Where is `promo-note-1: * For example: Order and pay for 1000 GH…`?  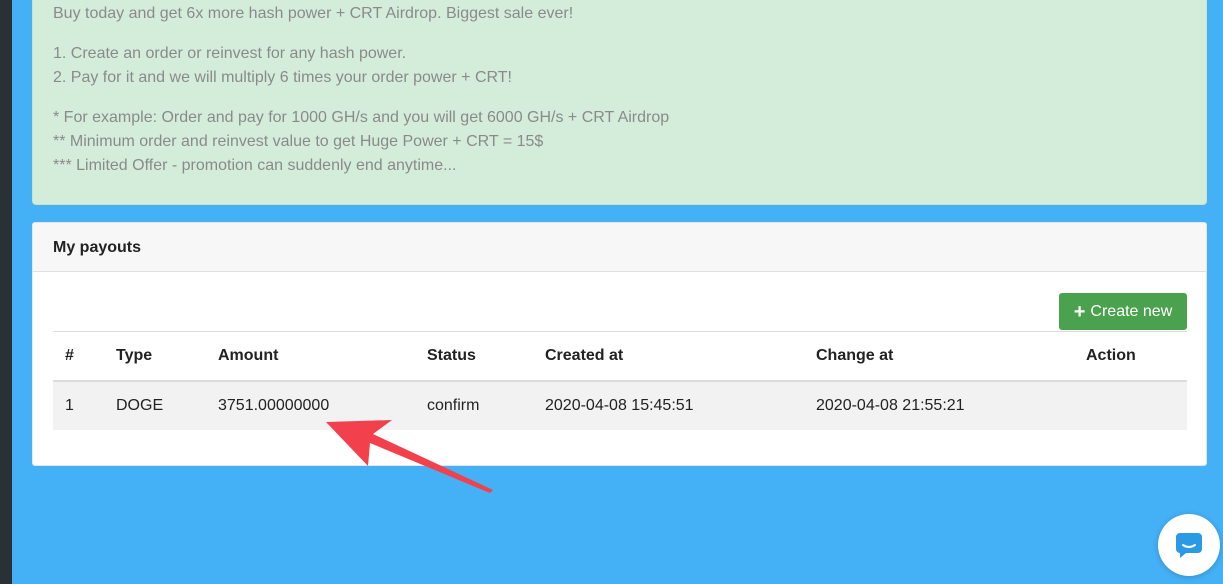
promo-note-1: * For example: Order and pay for 1000 GH… is located at coordinates (361, 117).